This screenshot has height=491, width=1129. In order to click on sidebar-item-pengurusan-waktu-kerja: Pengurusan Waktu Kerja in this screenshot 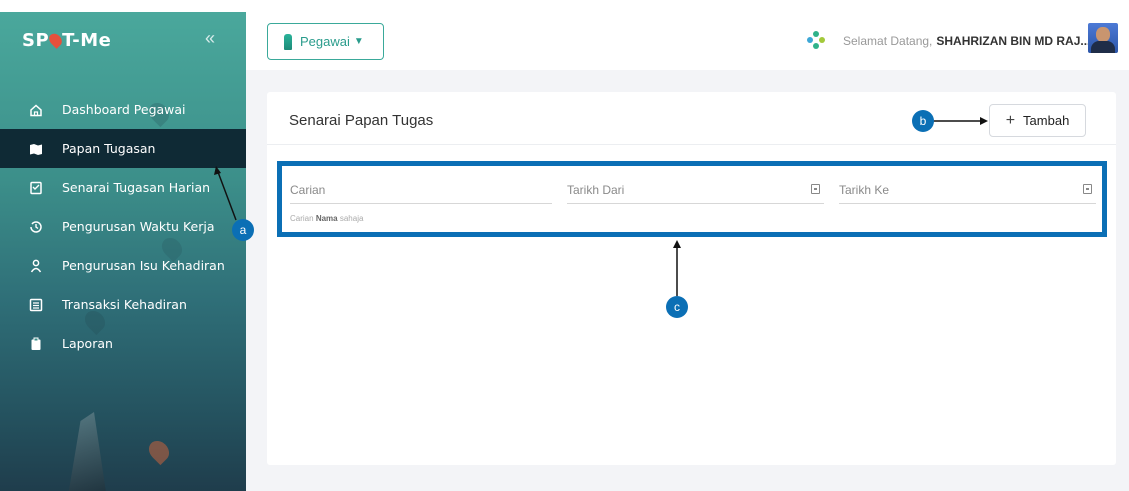, I will do `click(123, 226)`.